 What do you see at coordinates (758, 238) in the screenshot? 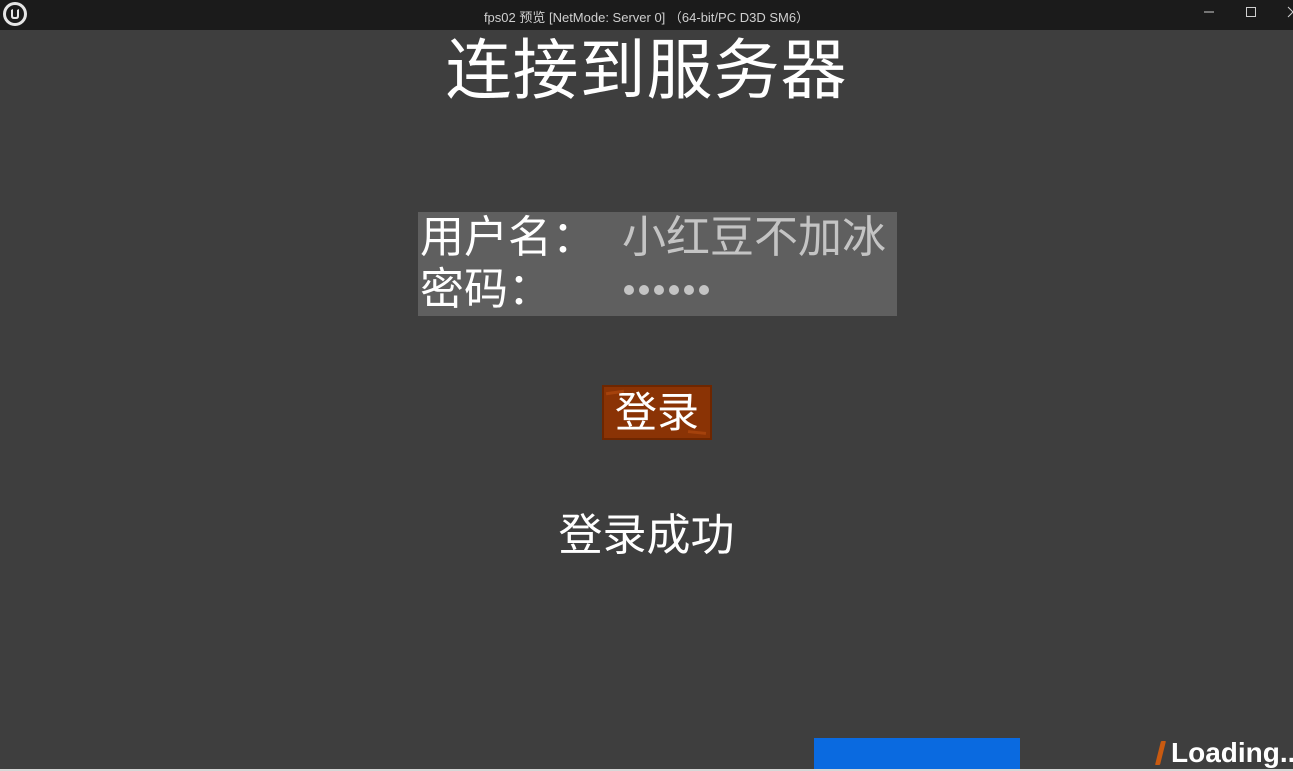
I see `username-input` at bounding box center [758, 238].